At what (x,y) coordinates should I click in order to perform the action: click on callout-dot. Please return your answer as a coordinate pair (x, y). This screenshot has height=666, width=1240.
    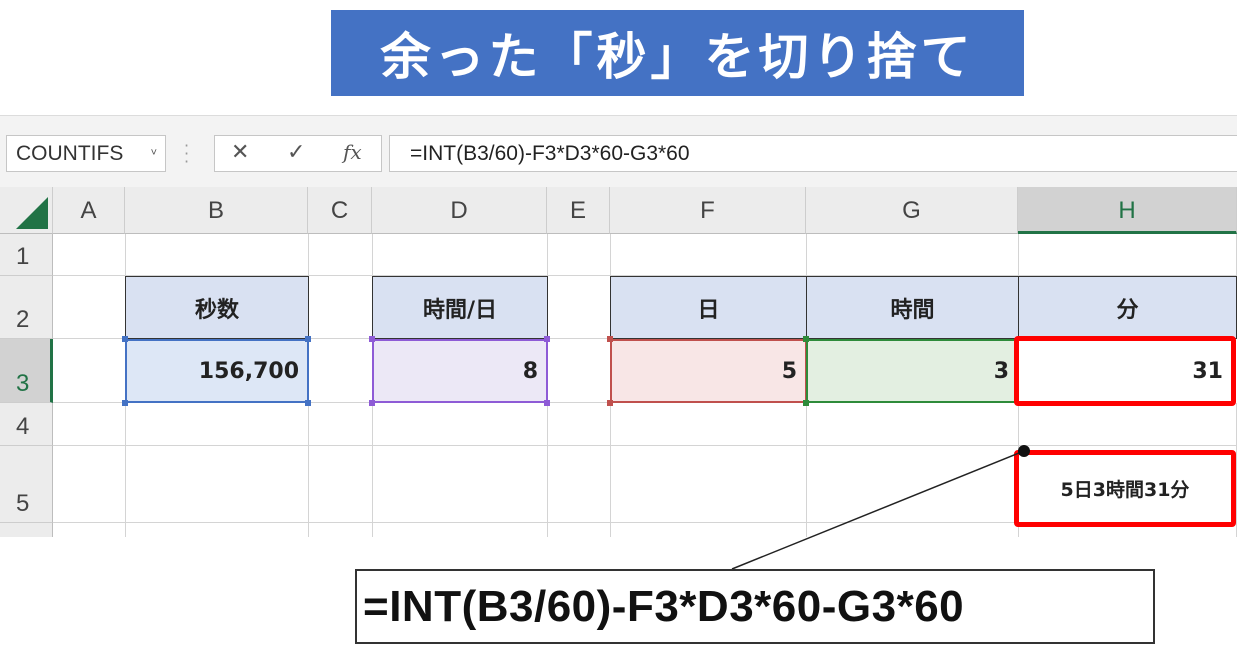
    Looking at the image, I should click on (1024, 451).